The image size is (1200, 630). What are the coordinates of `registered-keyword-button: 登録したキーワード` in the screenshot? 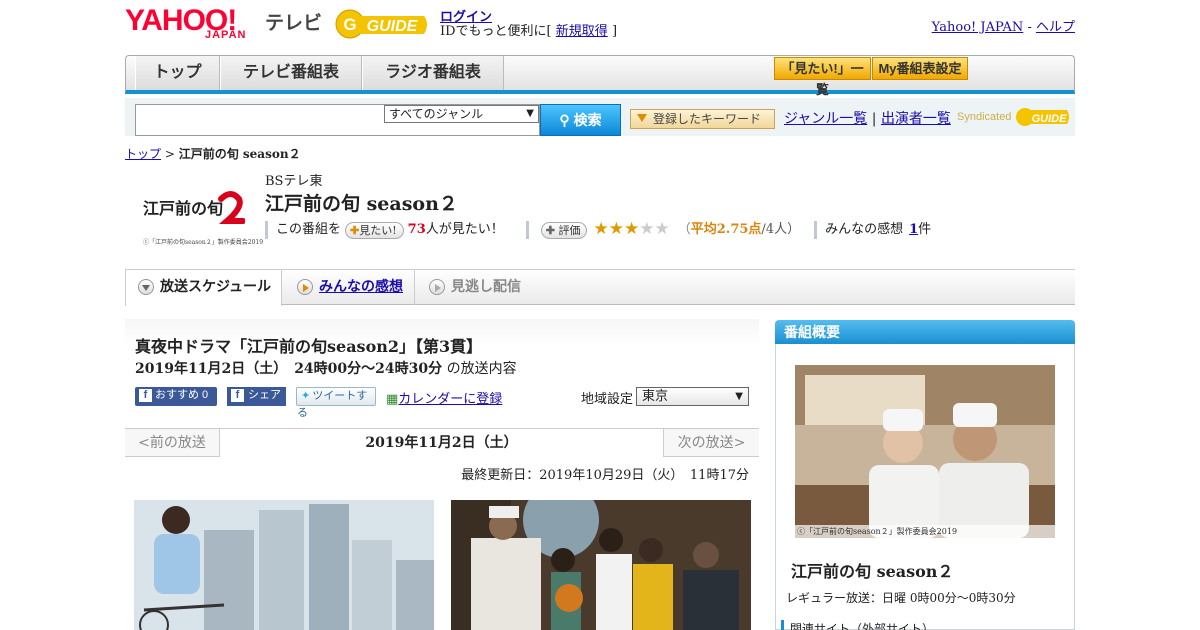 It's located at (702, 119).